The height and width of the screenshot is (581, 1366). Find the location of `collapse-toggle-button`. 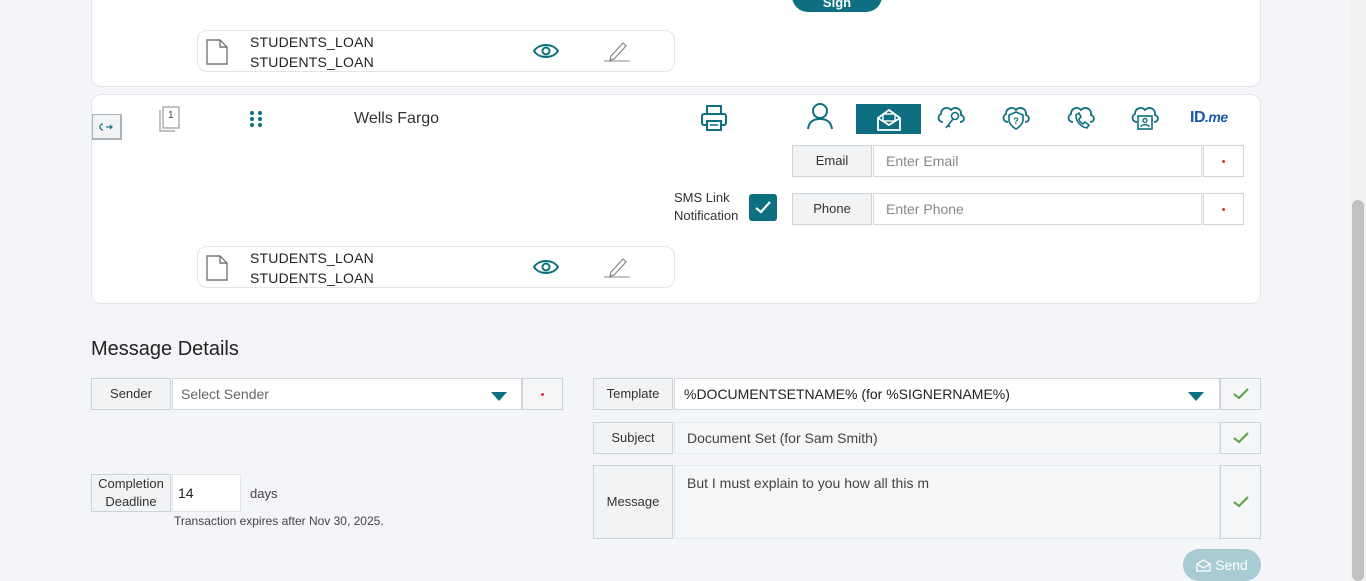

collapse-toggle-button is located at coordinates (107, 127).